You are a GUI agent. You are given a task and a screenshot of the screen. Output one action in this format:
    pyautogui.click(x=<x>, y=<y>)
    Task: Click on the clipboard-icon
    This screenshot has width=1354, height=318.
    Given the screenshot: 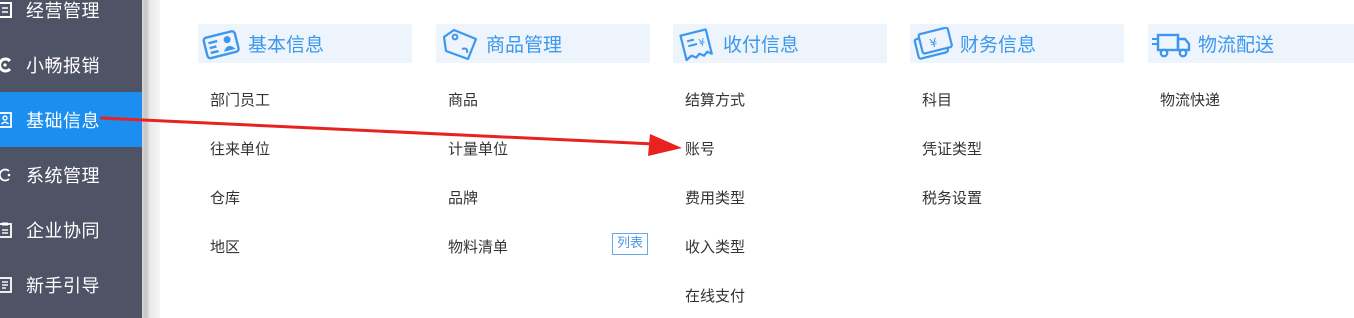 What is the action you would take?
    pyautogui.click(x=6, y=230)
    